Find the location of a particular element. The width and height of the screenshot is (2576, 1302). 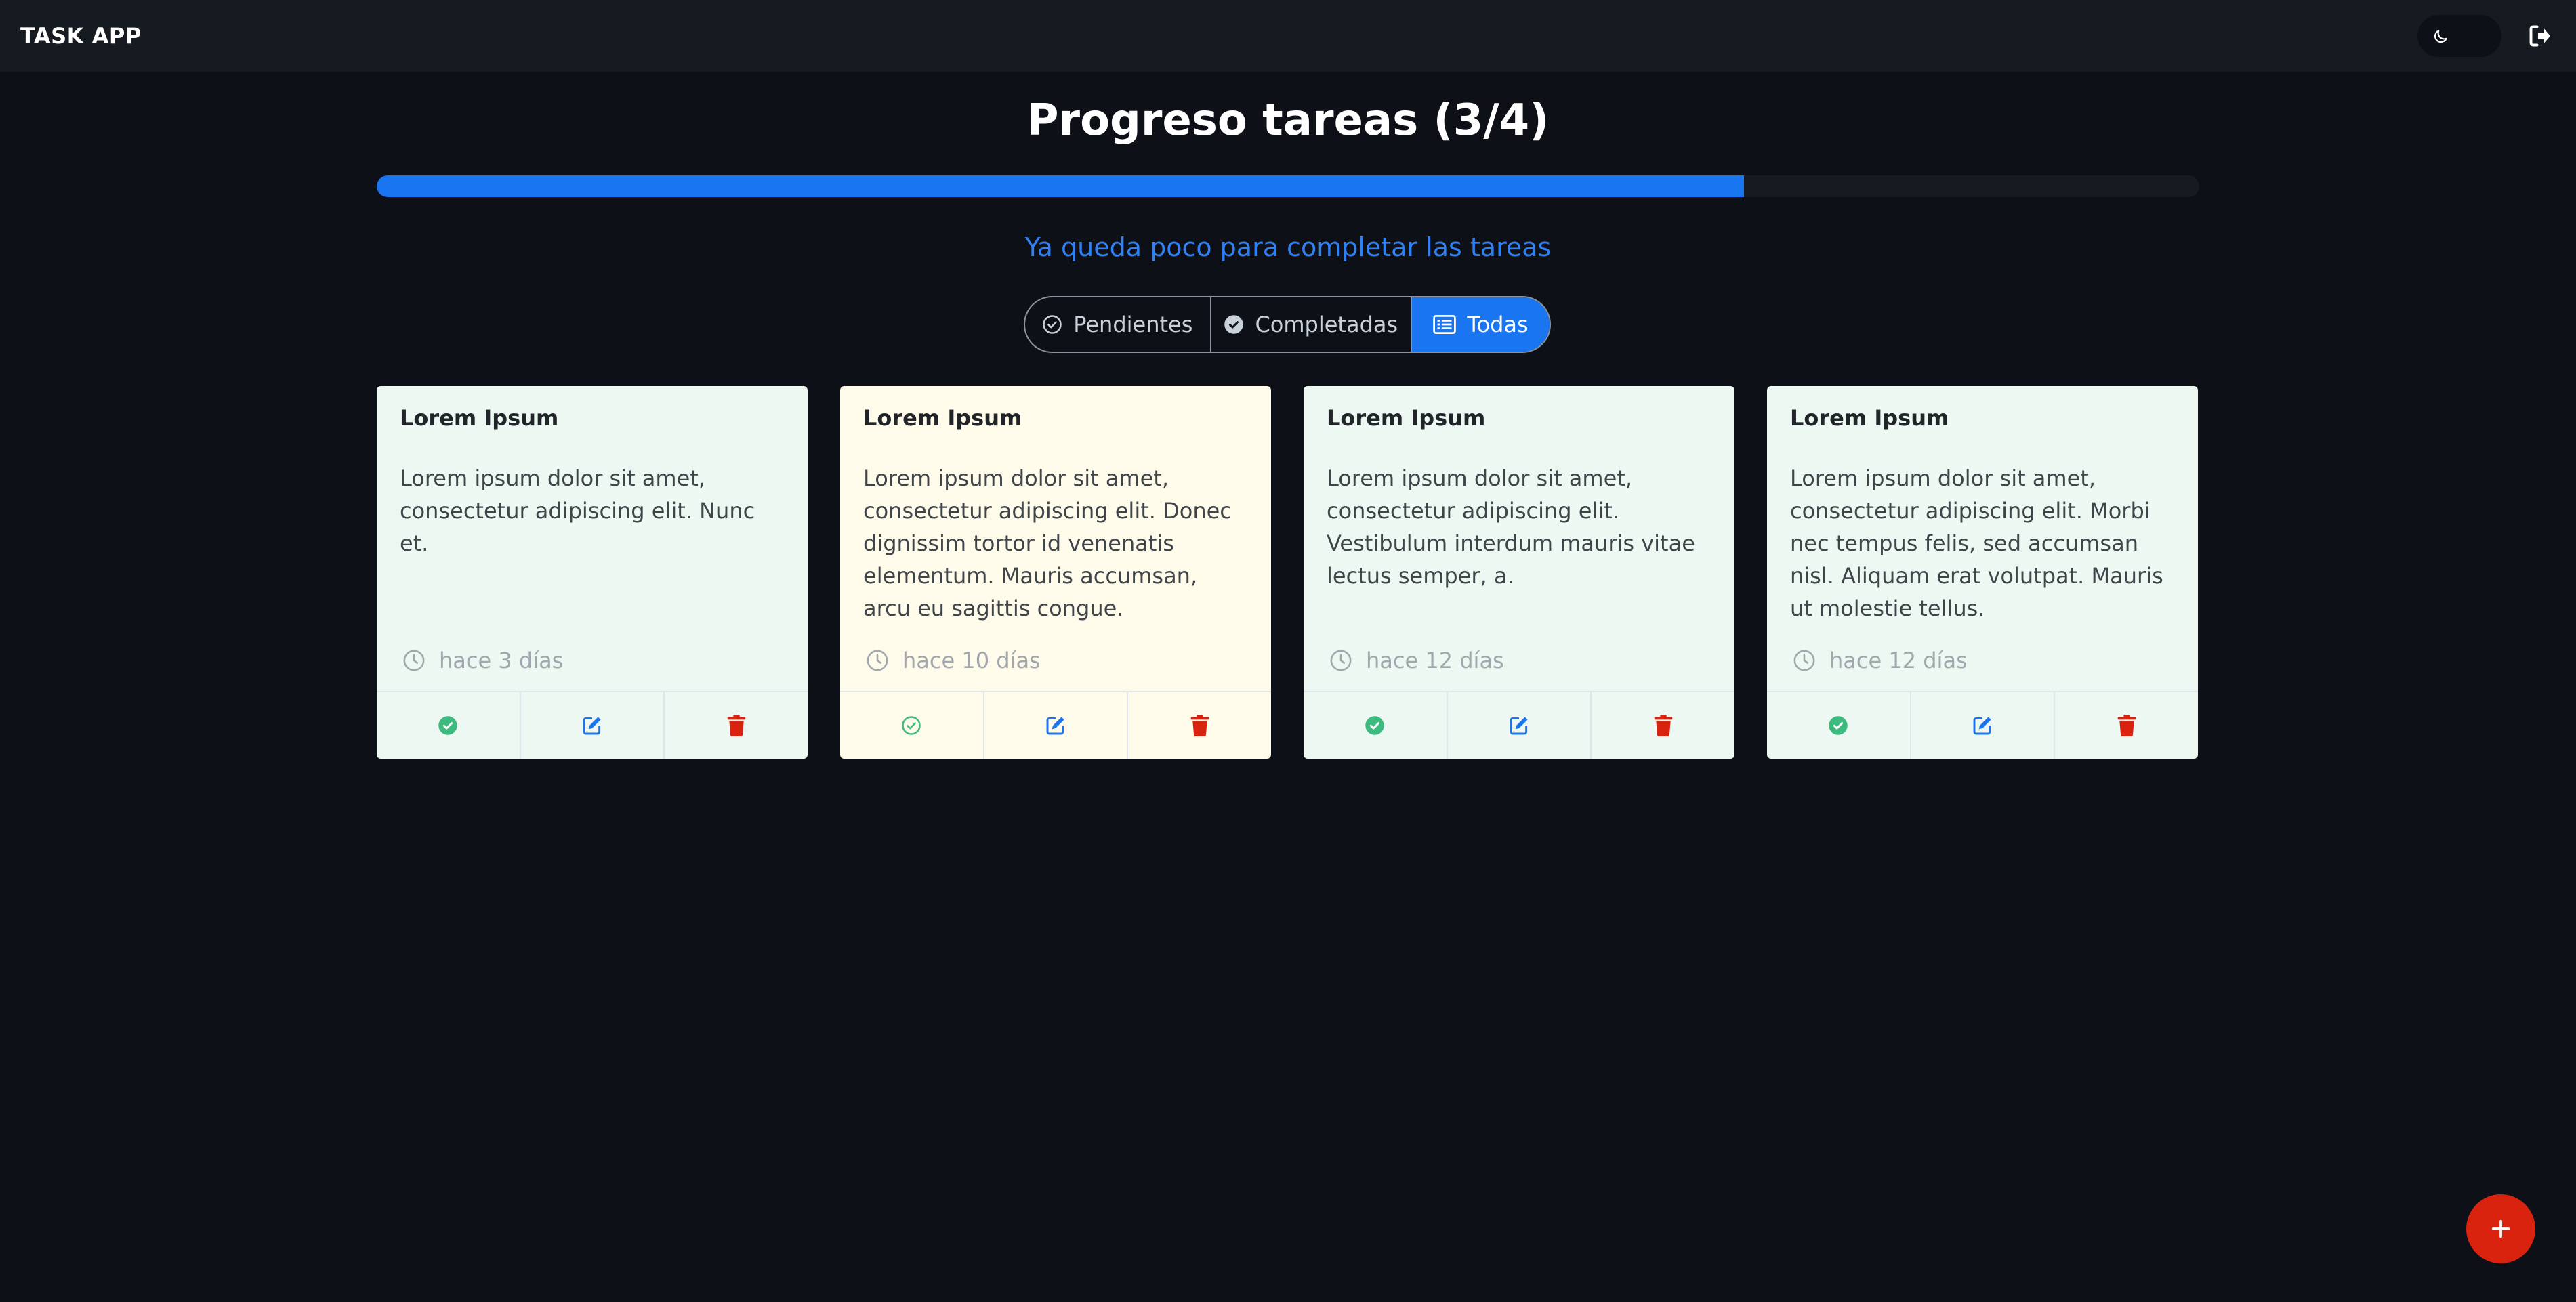

add-task-button is located at coordinates (2500, 1228).